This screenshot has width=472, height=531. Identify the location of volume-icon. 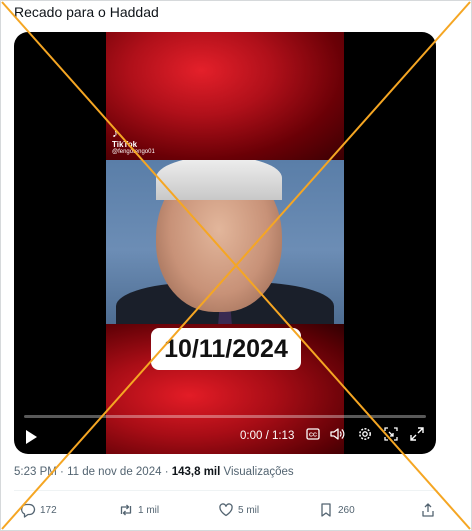
(337, 436).